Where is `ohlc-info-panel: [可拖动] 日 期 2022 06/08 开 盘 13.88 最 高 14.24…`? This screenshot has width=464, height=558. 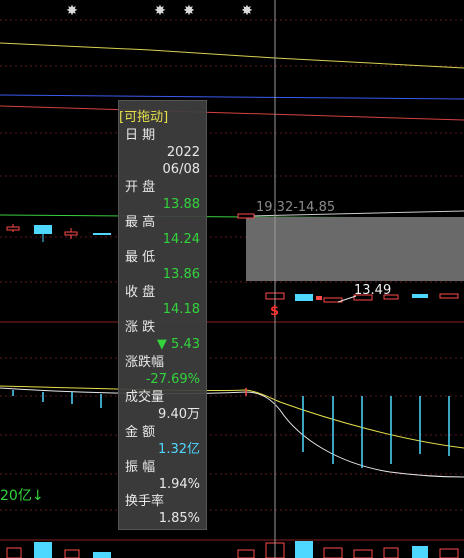 ohlc-info-panel: [可拖动] 日 期 2022 06/08 开 盘 13.88 最 高 14.24… is located at coordinates (162, 315).